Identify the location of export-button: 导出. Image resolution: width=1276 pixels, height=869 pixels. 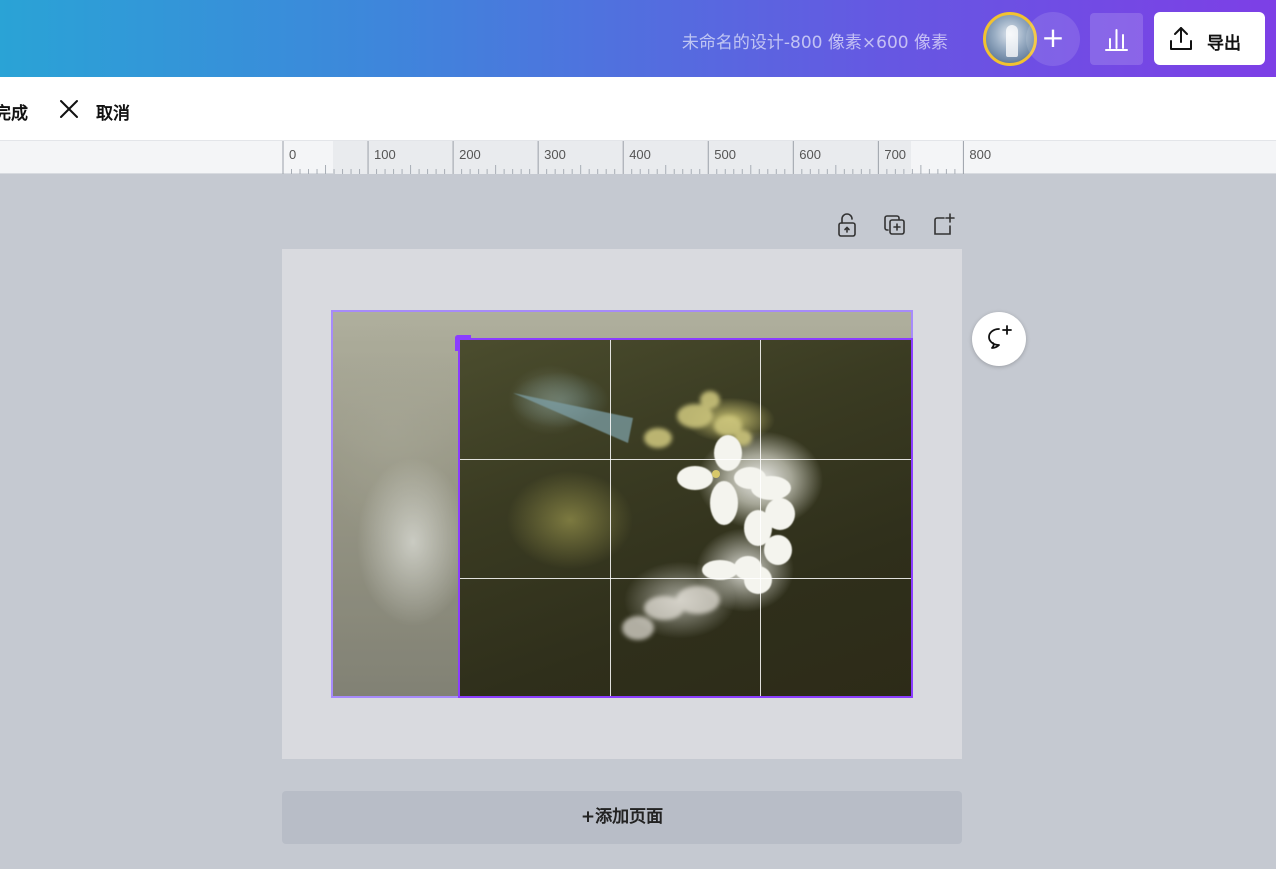
(1209, 38).